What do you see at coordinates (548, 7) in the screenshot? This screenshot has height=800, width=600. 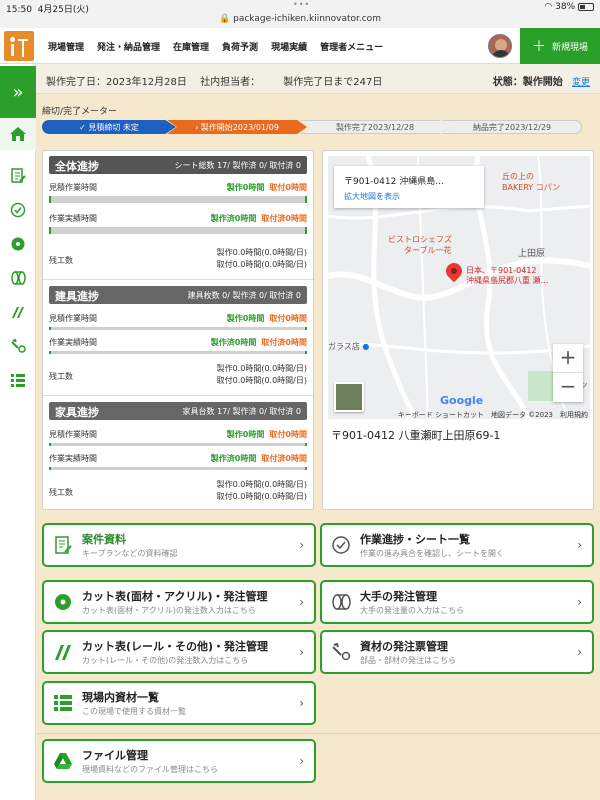 I see `wifi-icon: ◠` at bounding box center [548, 7].